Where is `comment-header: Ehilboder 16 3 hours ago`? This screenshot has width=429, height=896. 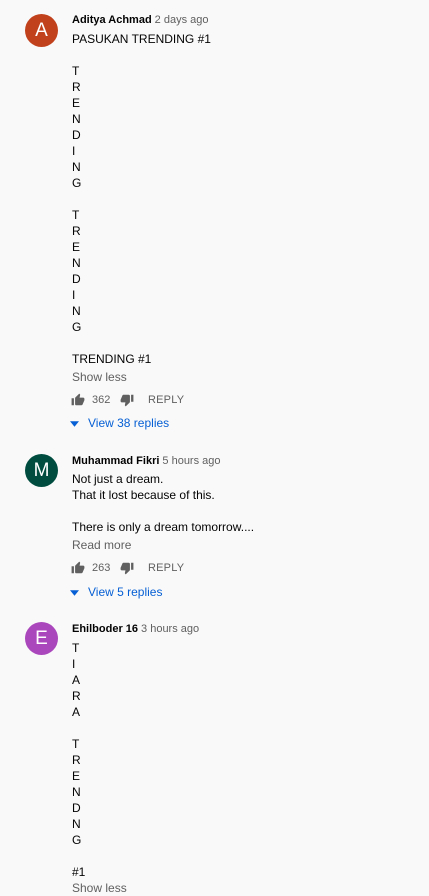
comment-header: Ehilboder 16 3 hours ago is located at coordinates (135, 629).